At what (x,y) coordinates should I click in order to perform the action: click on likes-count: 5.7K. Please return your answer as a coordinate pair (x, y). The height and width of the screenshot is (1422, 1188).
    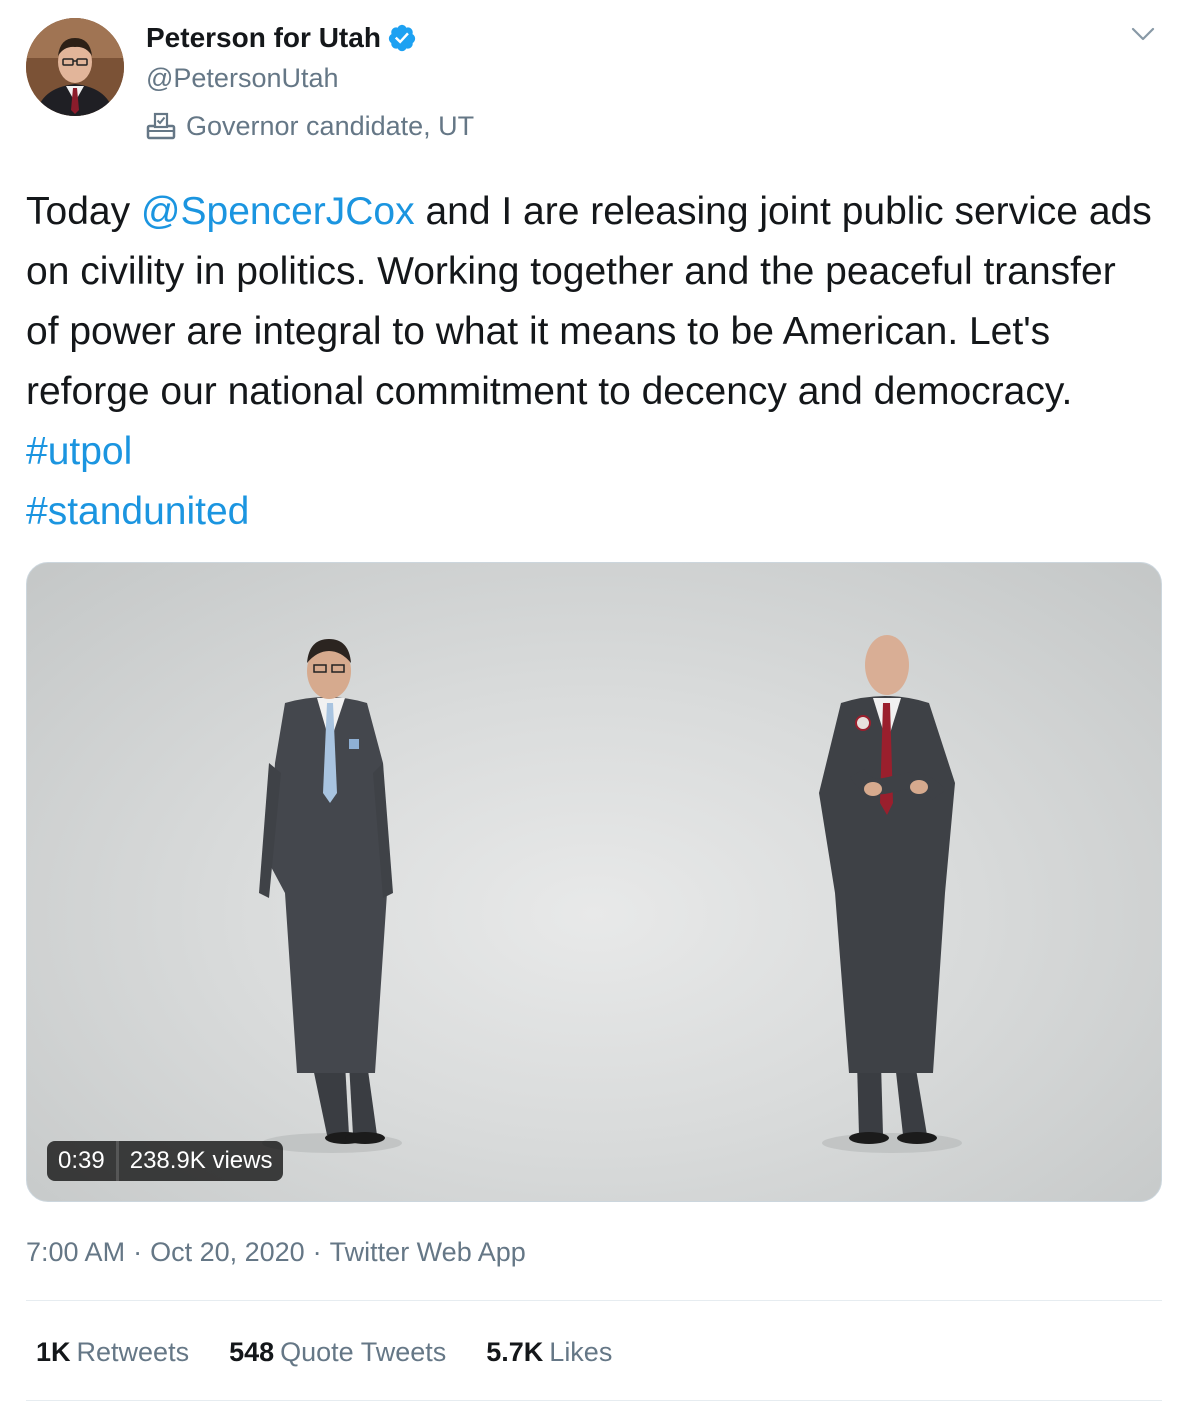
    Looking at the image, I should click on (515, 1352).